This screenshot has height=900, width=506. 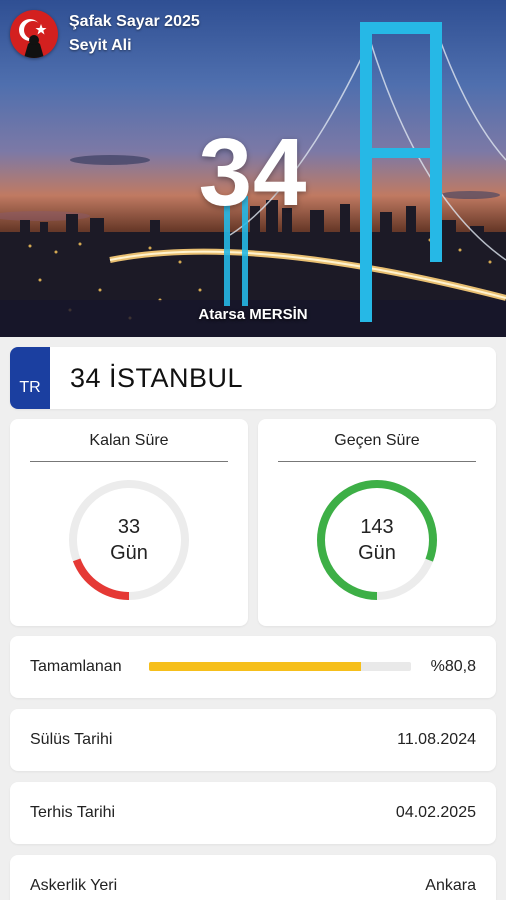 I want to click on country-code-band: TR, so click(x=30, y=378).